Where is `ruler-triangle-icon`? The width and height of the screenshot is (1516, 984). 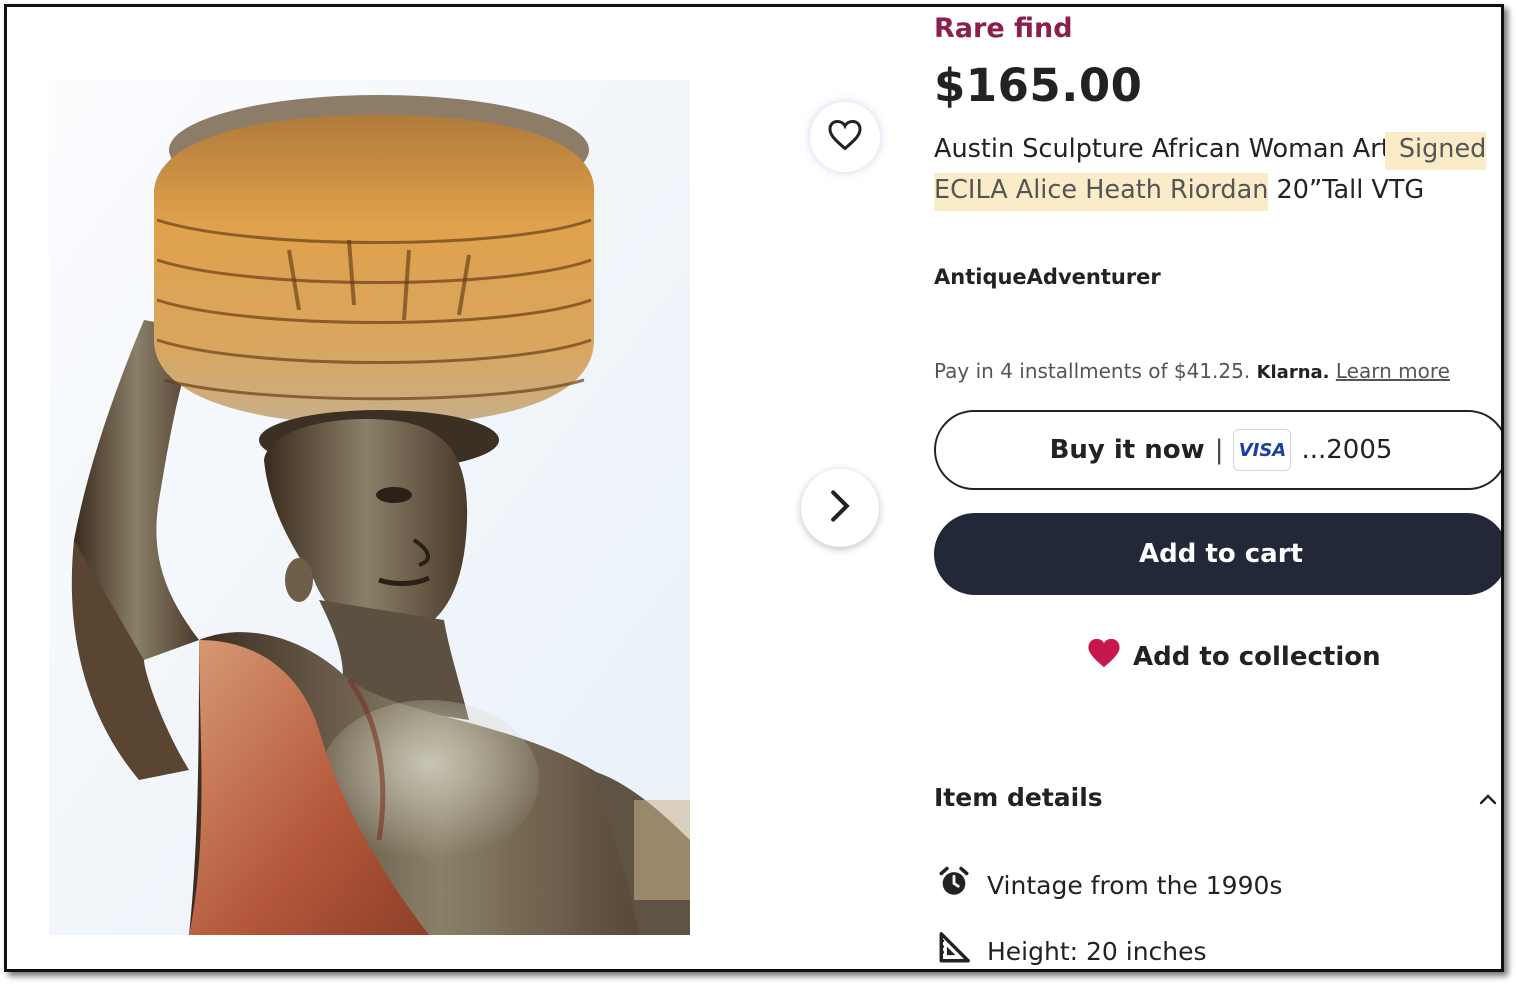
ruler-triangle-icon is located at coordinates (954, 950).